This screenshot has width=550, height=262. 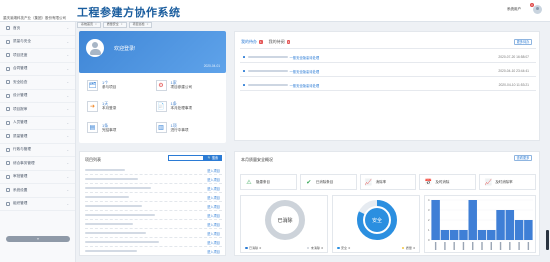 I want to click on project-title: 项目列表, so click(x=93, y=159).